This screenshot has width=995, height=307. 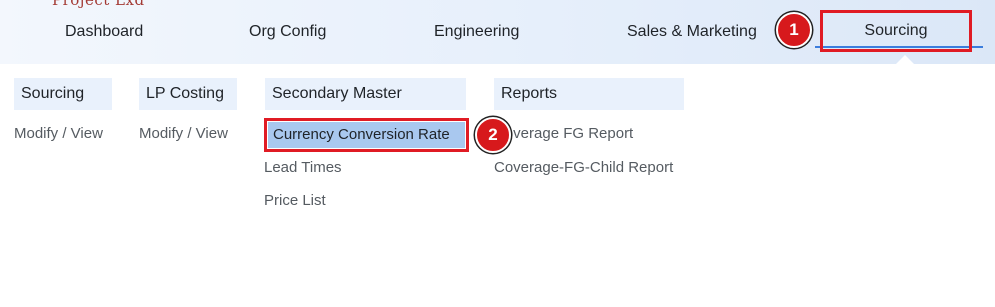 What do you see at coordinates (104, 32) in the screenshot?
I see `nav-dashboard: Dashboard` at bounding box center [104, 32].